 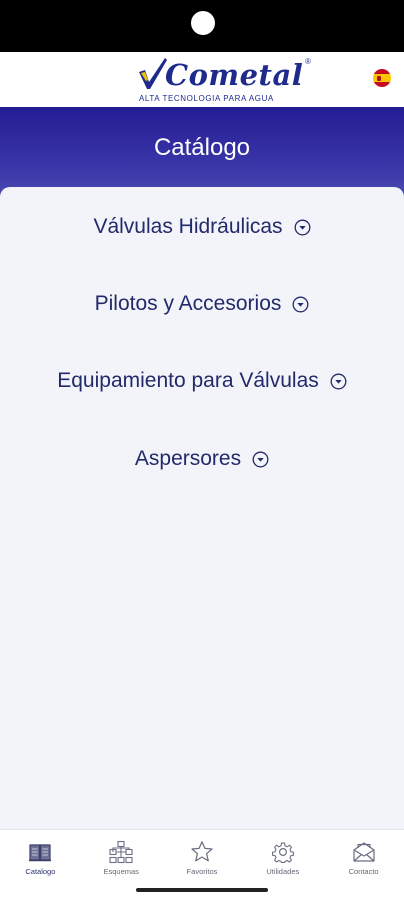 I want to click on category-label: Válvulas Hidráulicas, so click(x=188, y=226).